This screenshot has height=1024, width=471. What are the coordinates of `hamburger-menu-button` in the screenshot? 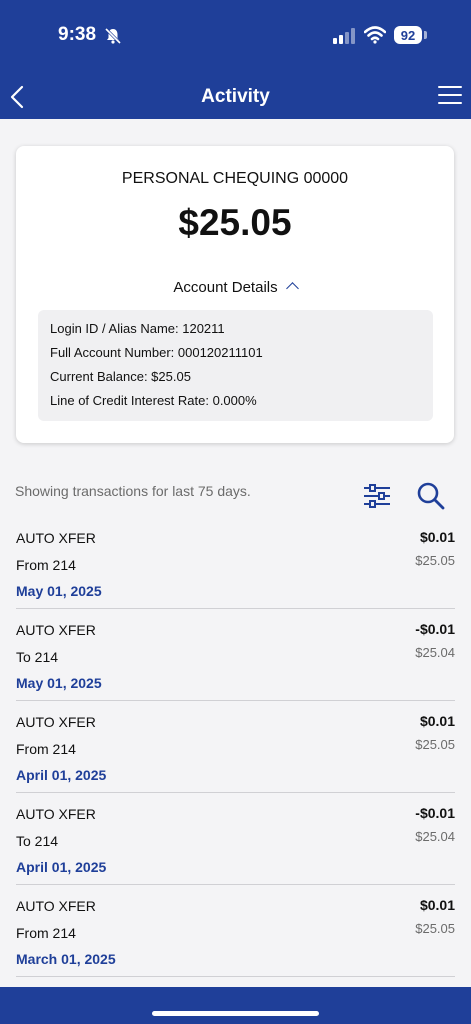 It's located at (450, 96).